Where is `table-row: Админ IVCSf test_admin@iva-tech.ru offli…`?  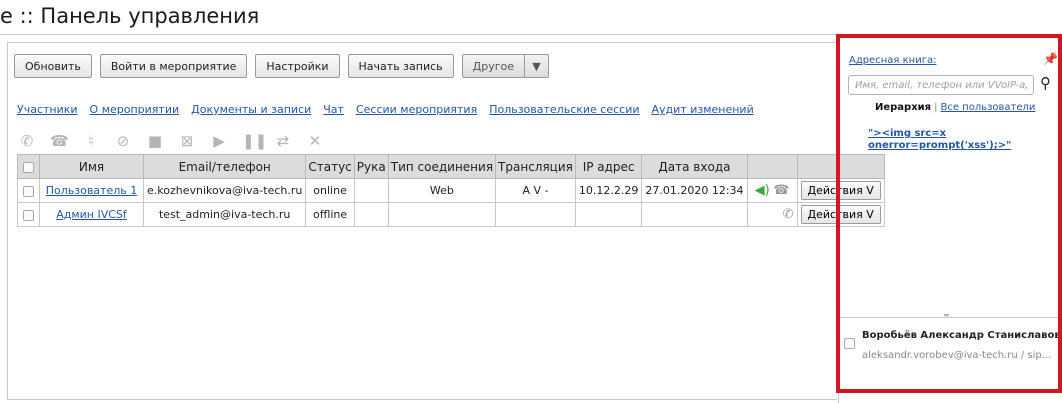 table-row: Админ IVCSf test_admin@iva-tech.ru offli… is located at coordinates (451, 214).